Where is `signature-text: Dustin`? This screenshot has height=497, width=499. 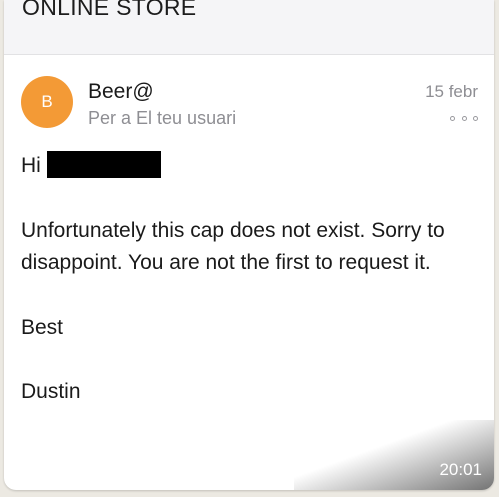 signature-text: Dustin is located at coordinates (51, 391).